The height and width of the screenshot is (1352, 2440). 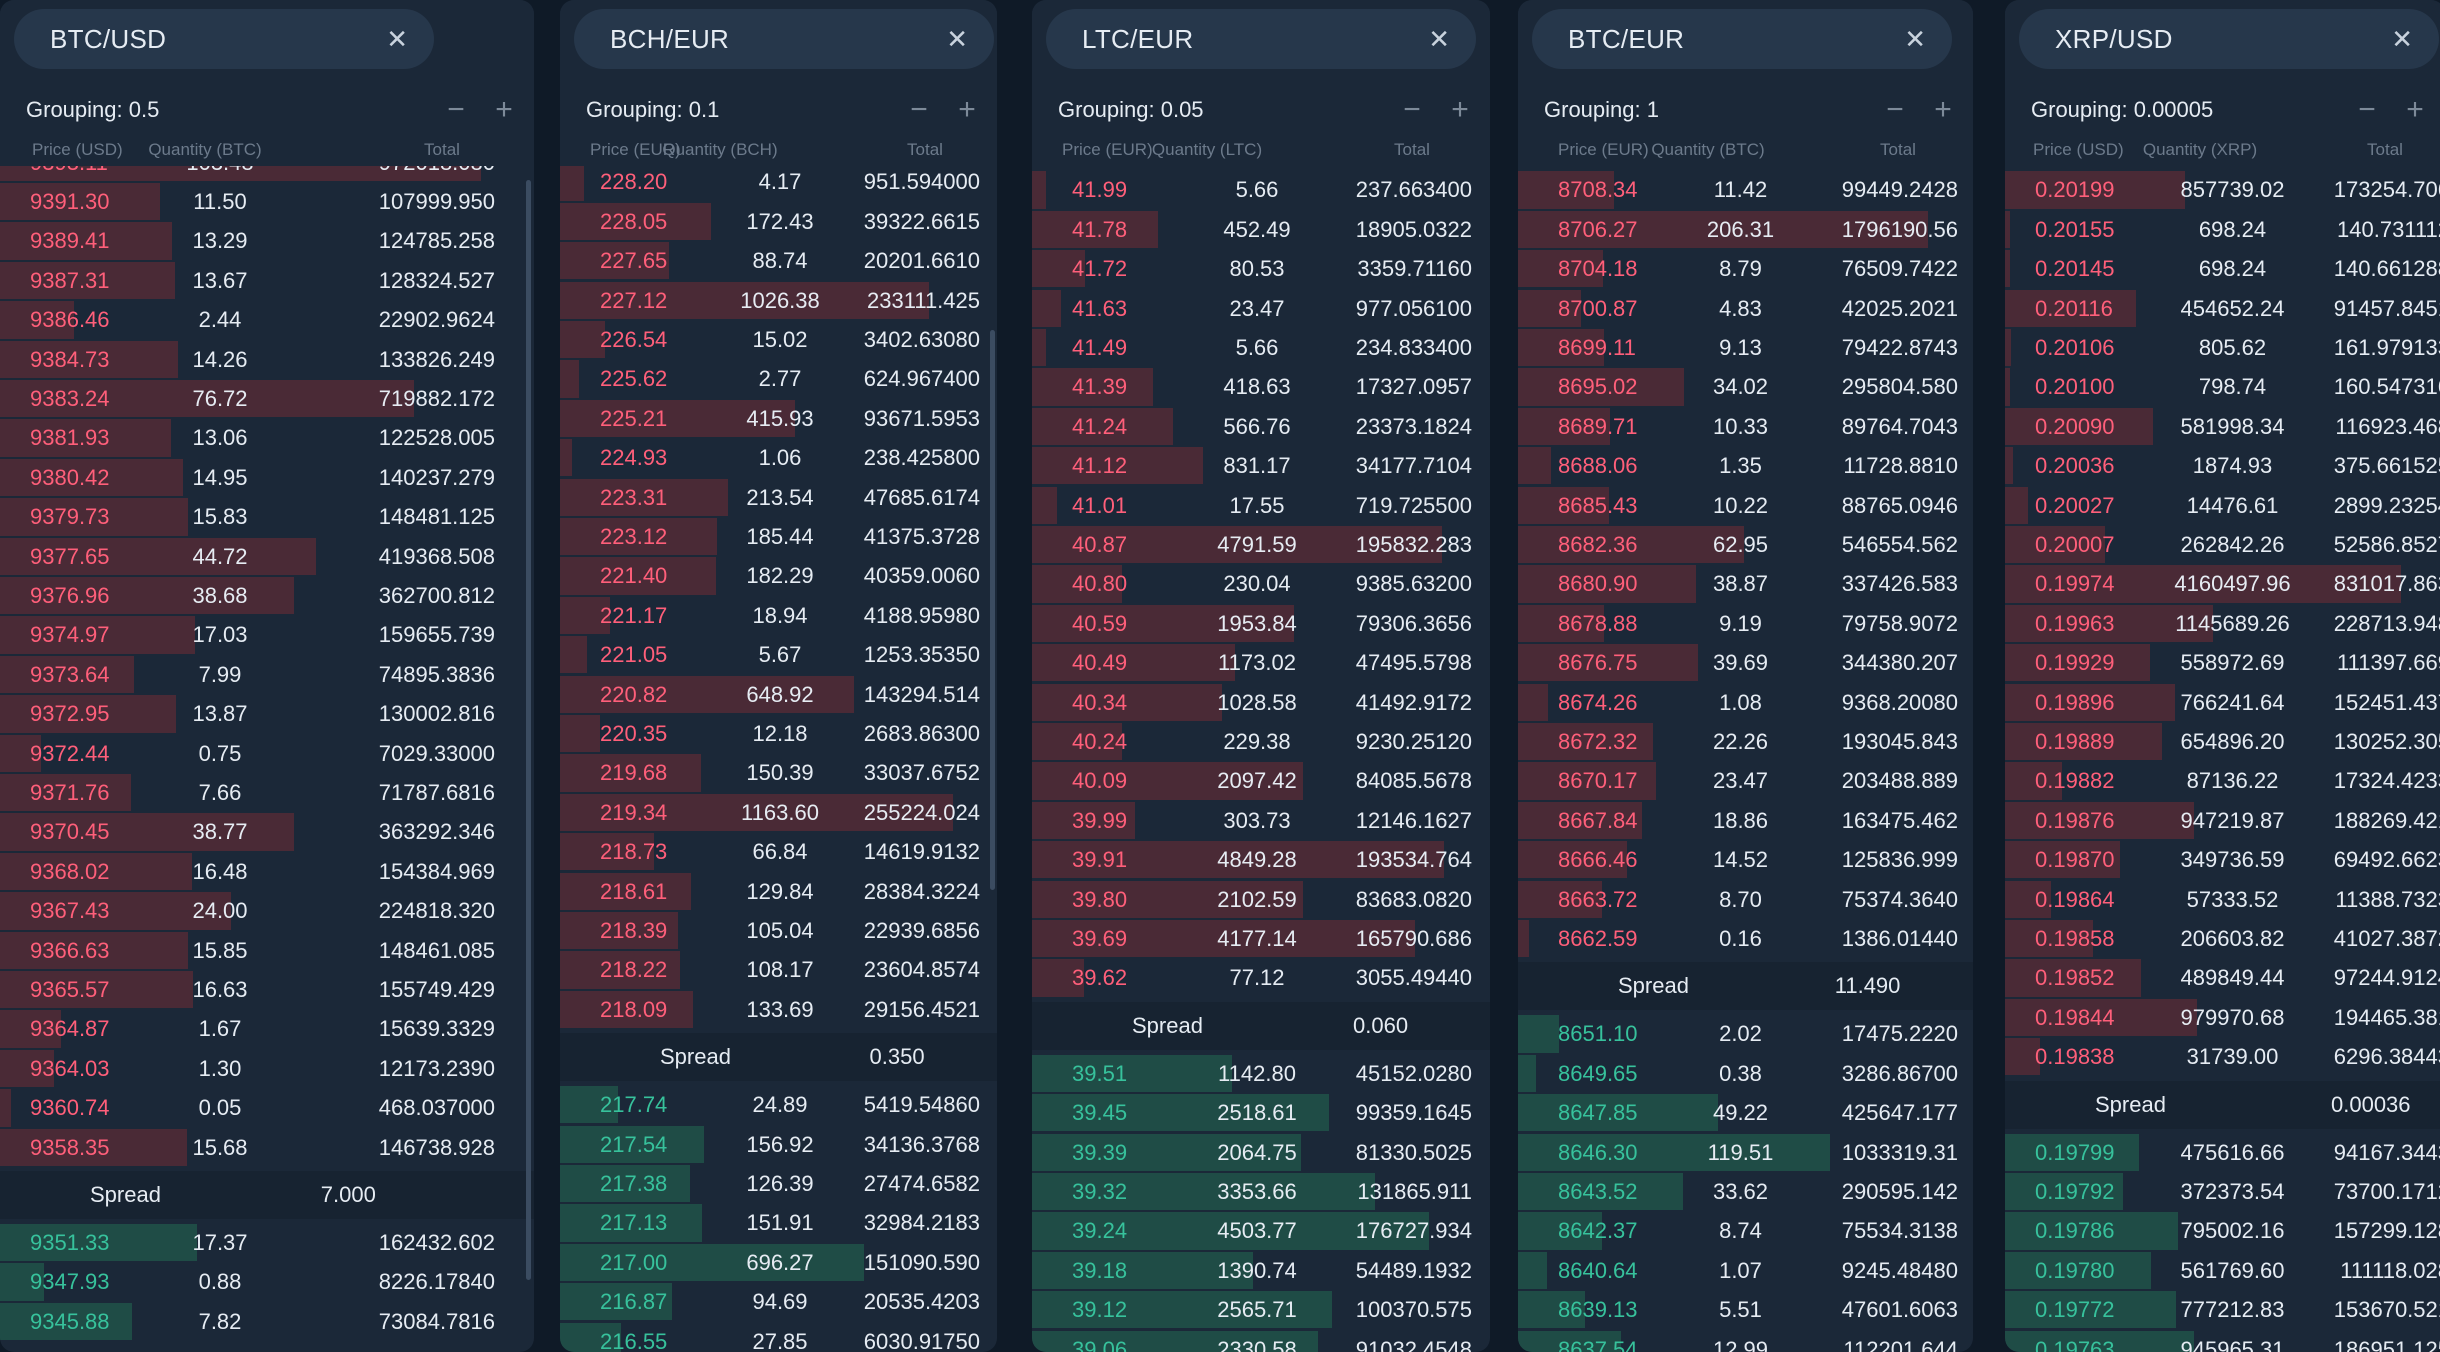 I want to click on ask-row: 227.65 88.74 20201.6610, so click(x=778, y=260).